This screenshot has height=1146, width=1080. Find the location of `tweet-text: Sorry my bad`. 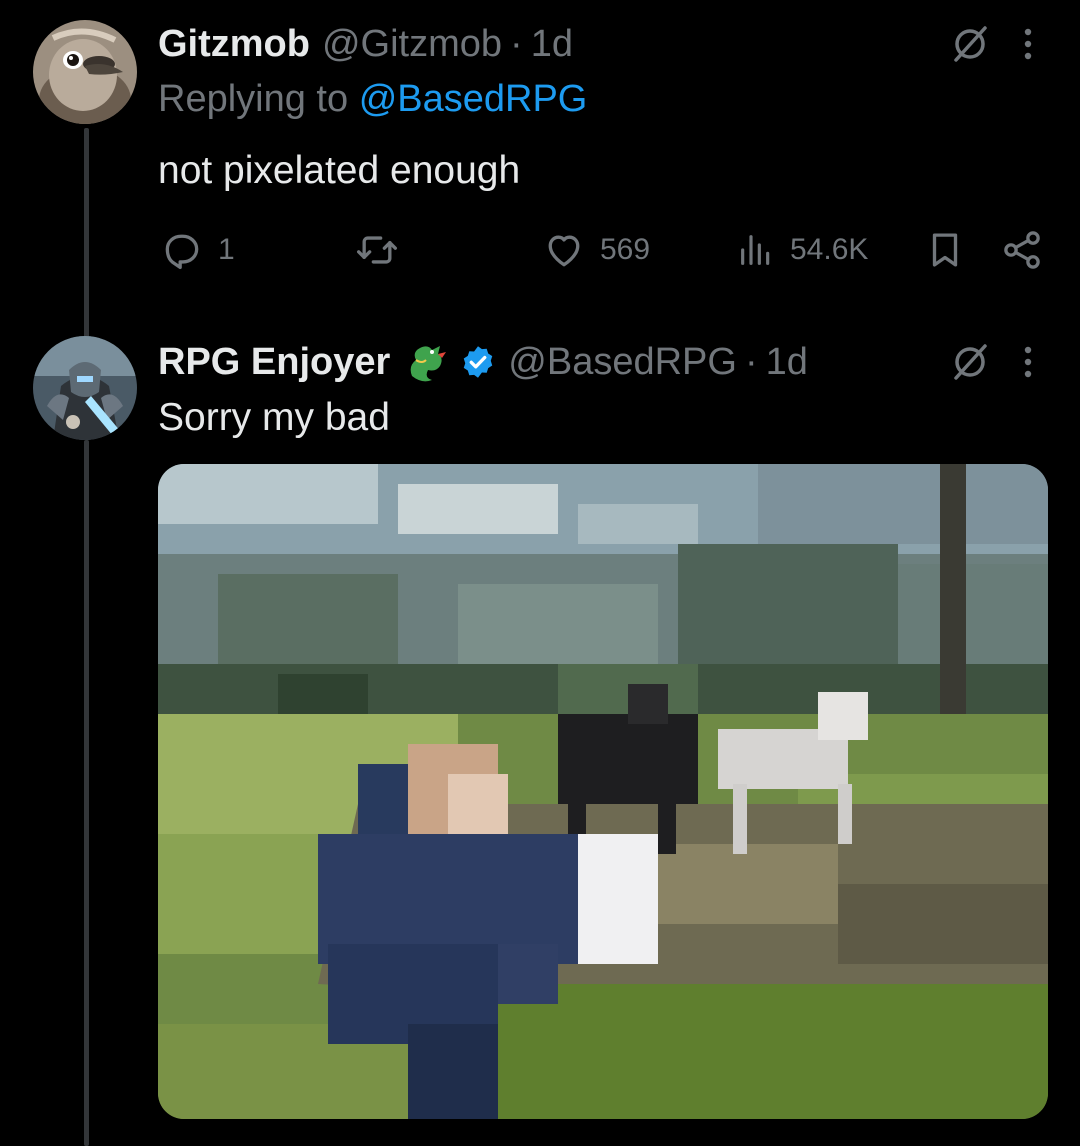

tweet-text: Sorry my bad is located at coordinates (274, 417).